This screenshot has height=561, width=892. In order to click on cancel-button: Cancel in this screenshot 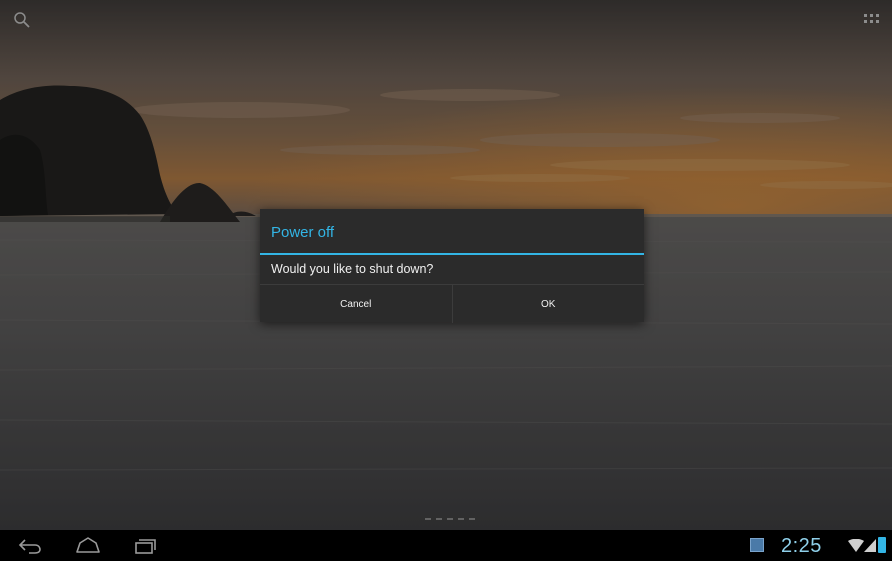, I will do `click(356, 304)`.